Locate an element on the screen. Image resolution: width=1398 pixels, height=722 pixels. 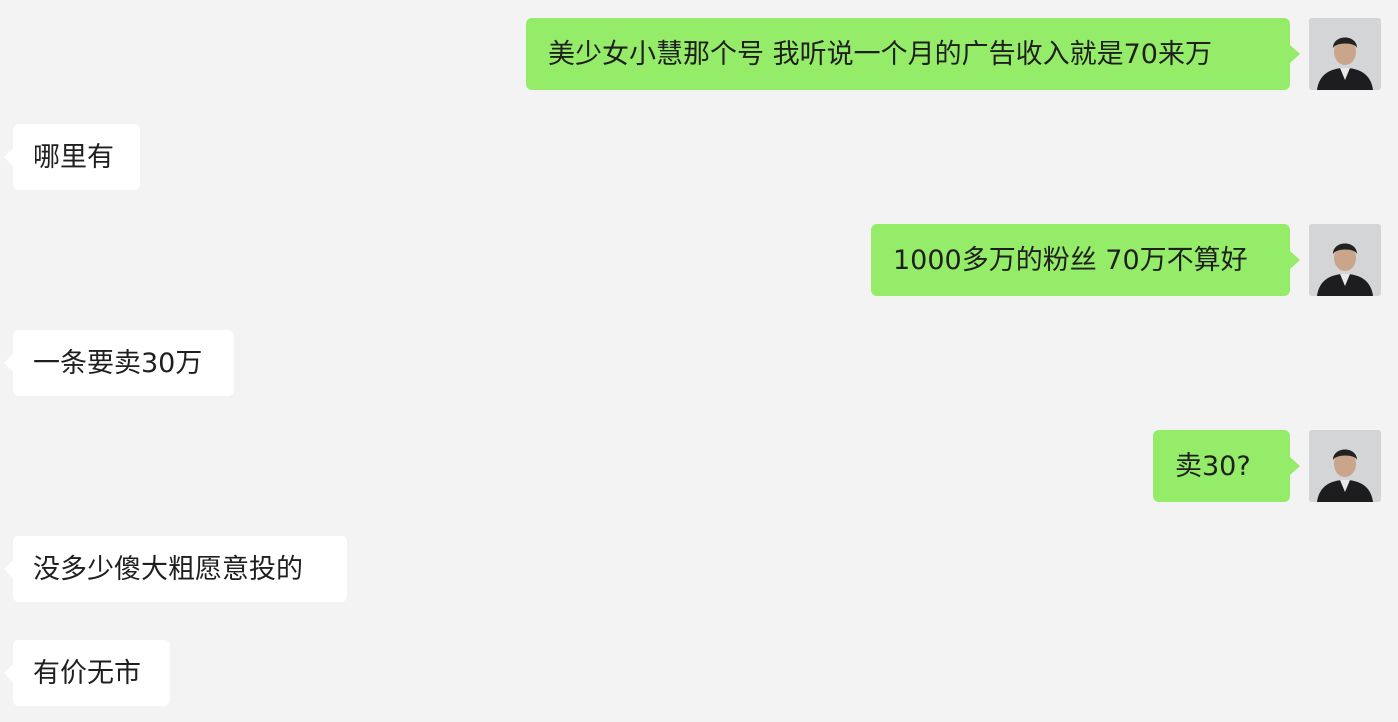
message-text: 哪里有 is located at coordinates (73, 157).